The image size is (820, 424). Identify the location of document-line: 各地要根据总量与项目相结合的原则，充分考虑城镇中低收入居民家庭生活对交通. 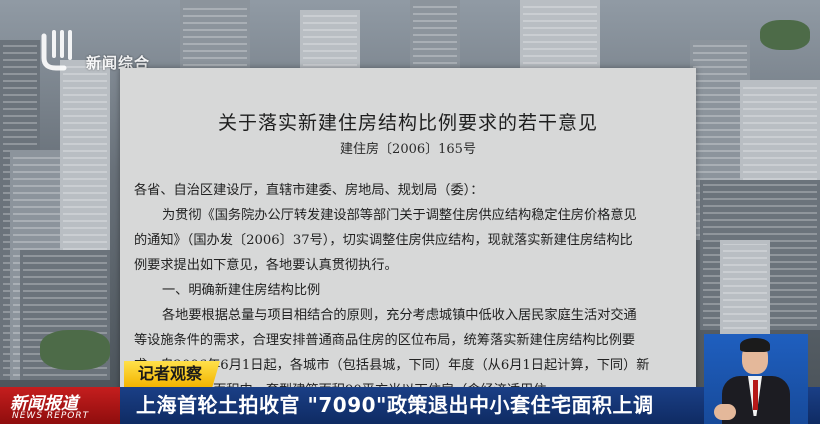
(399, 315).